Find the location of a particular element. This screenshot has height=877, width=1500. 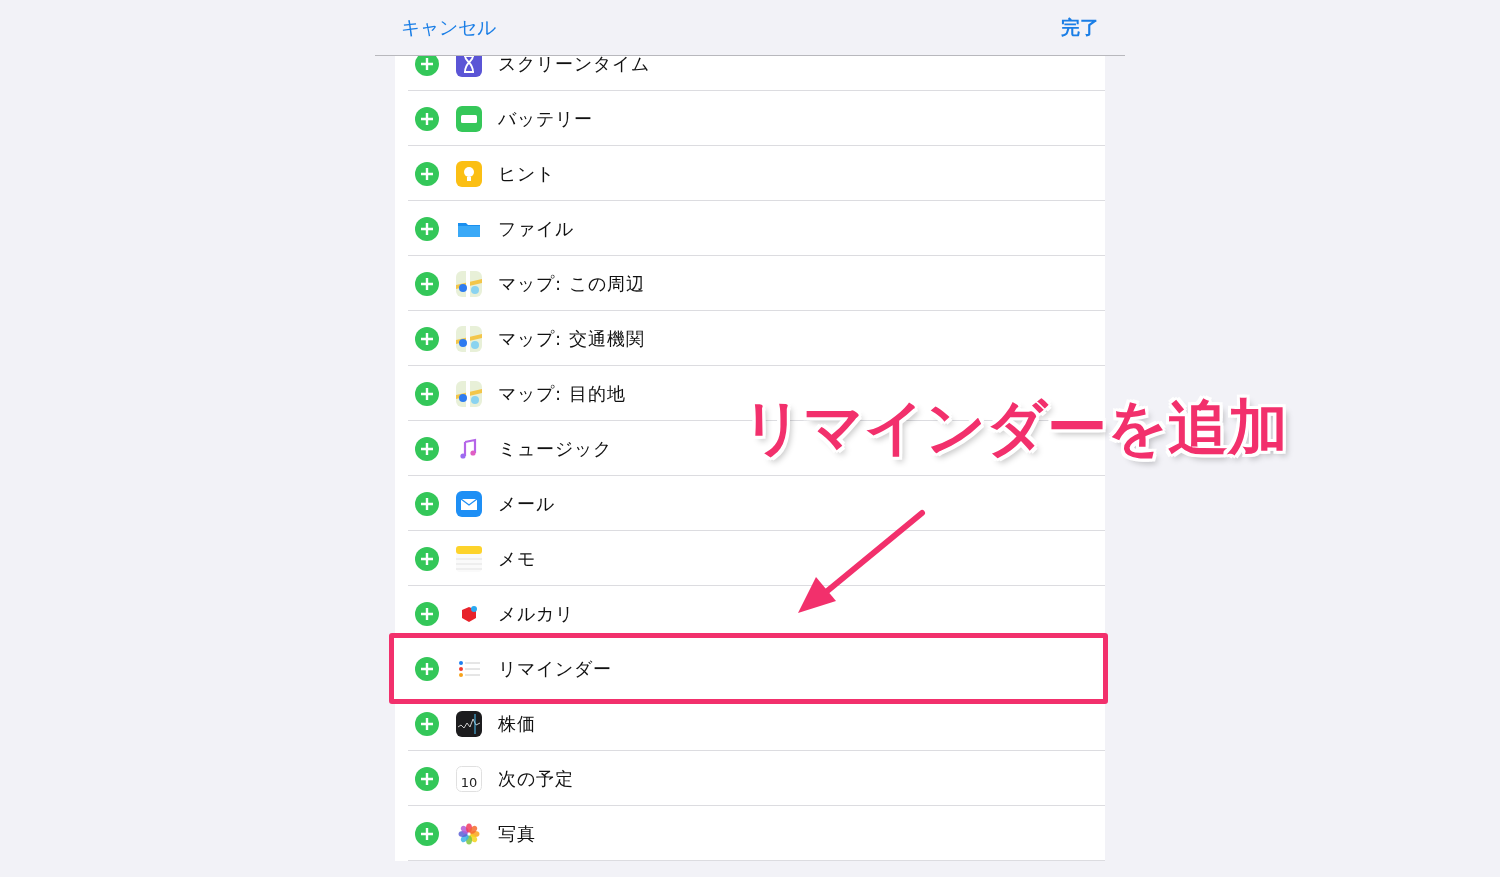

item-label: 写真 is located at coordinates (517, 833).